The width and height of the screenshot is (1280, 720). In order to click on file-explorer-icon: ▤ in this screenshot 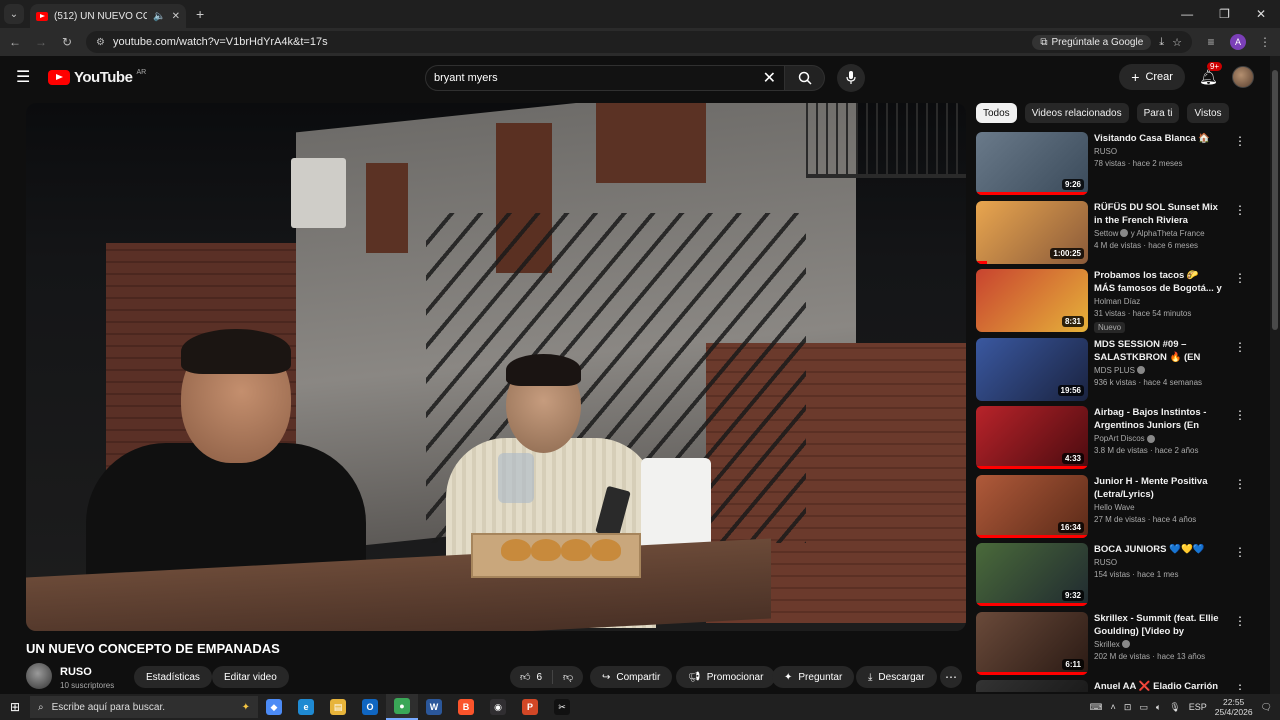, I will do `click(338, 707)`.